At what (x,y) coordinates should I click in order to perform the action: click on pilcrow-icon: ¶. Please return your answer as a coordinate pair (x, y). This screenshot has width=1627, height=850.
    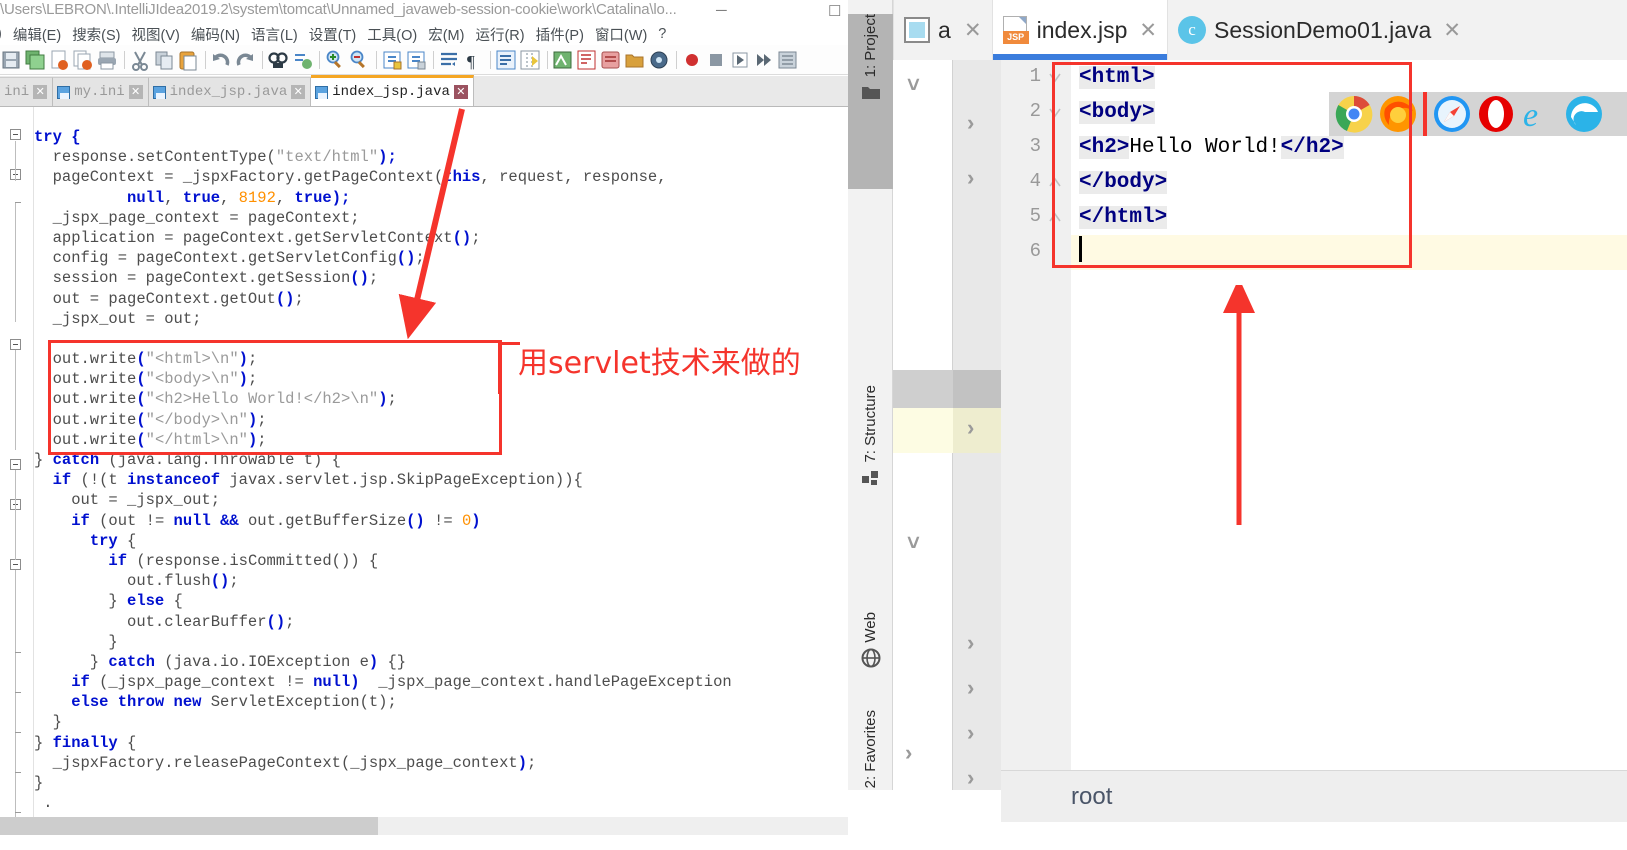
    Looking at the image, I should click on (473, 60).